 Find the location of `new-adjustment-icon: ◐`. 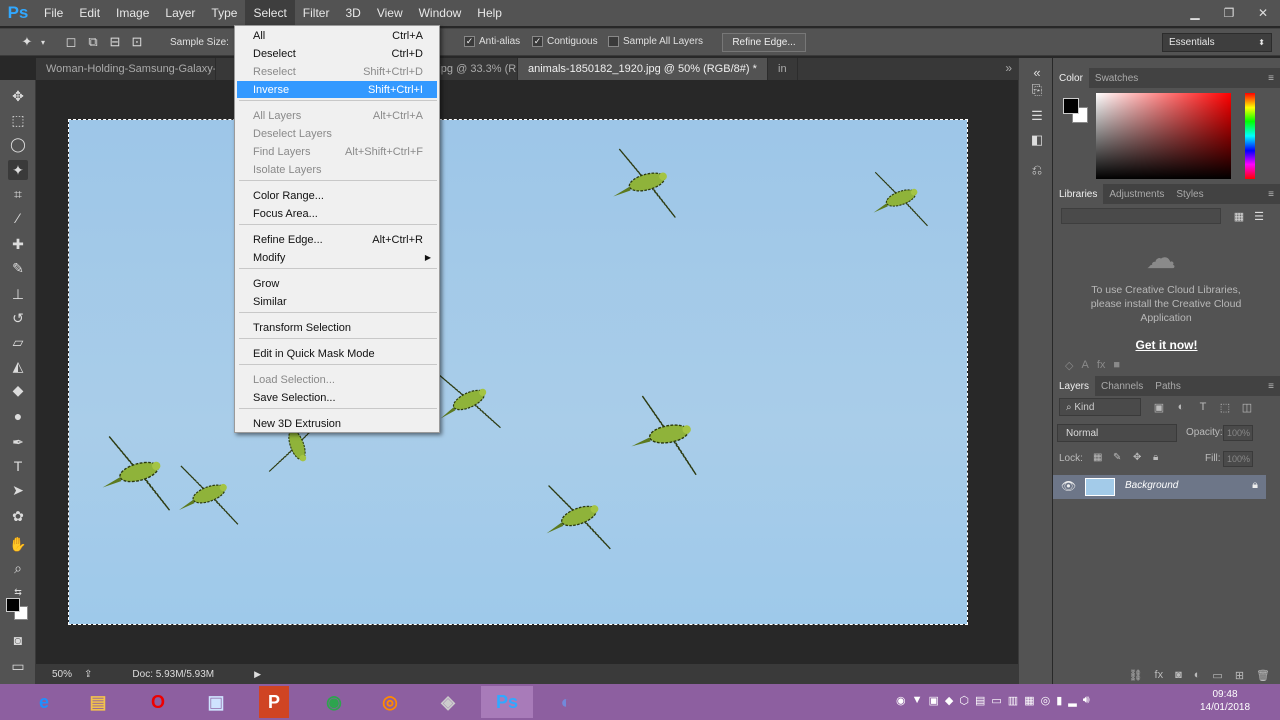

new-adjustment-icon: ◐ is located at coordinates (1197, 675).